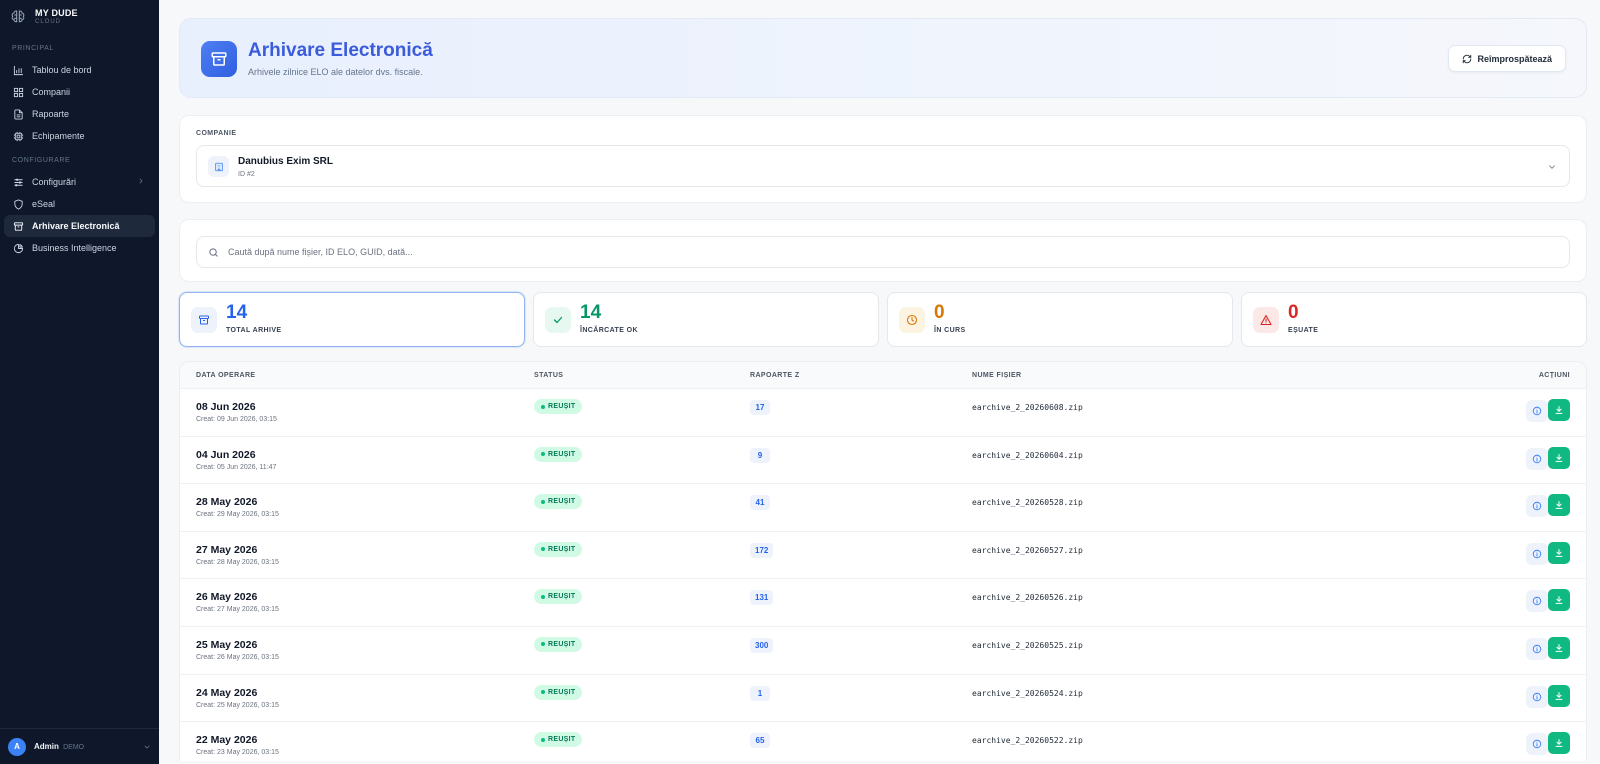 The width and height of the screenshot is (1600, 764). What do you see at coordinates (79, 248) in the screenshot?
I see `sidebar-item-business-intelligence: Business Intelligence` at bounding box center [79, 248].